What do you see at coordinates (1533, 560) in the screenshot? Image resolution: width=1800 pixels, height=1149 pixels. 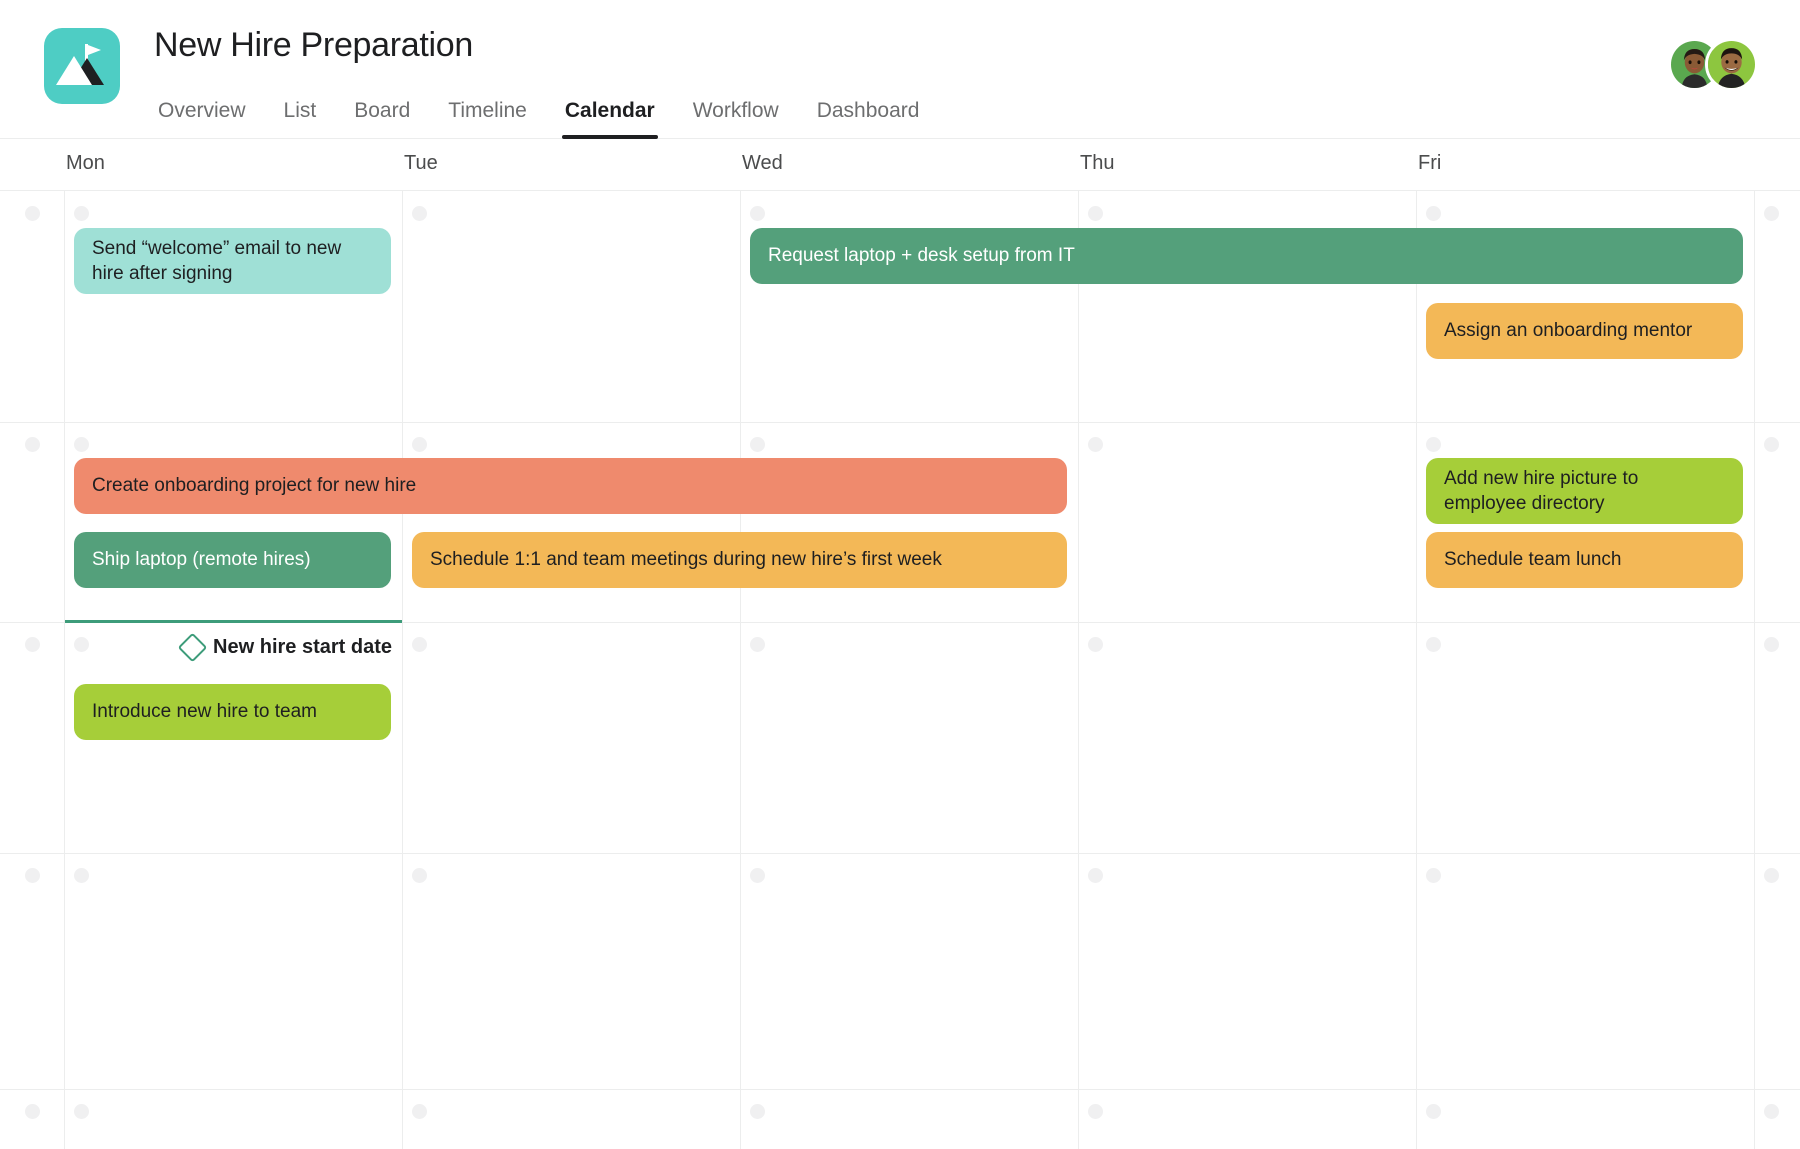 I see `task-label: Schedule team lunch` at bounding box center [1533, 560].